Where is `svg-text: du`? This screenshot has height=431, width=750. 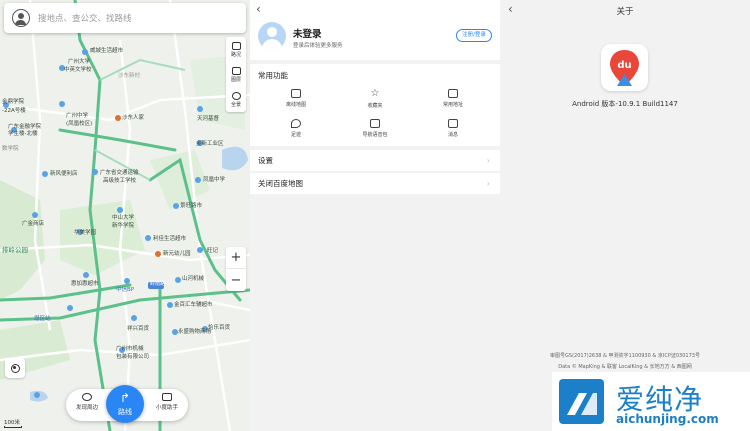
svg-text: du is located at coordinates (624, 65).